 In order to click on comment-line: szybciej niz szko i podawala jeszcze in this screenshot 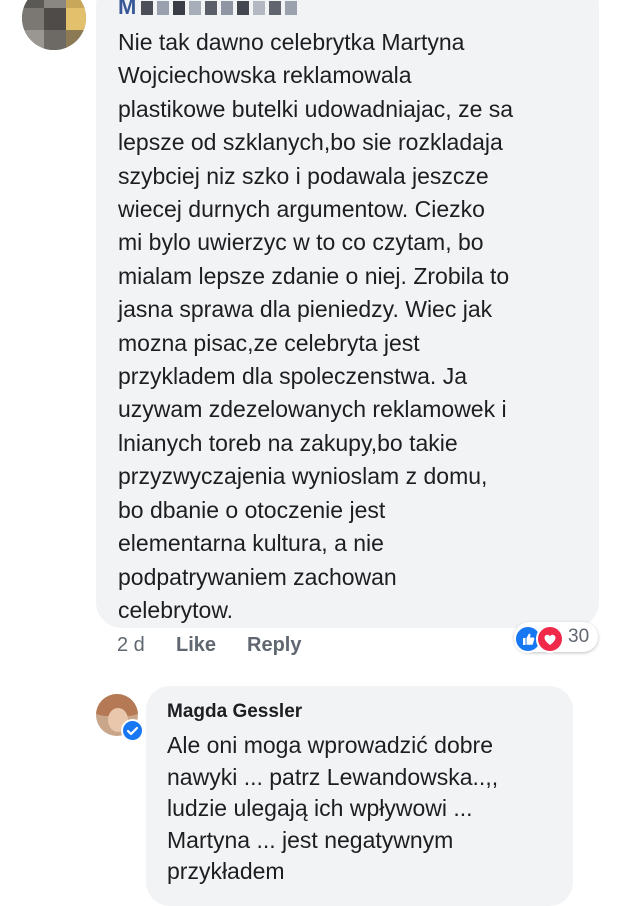, I will do `click(303, 175)`.